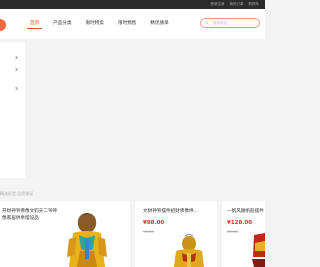 This screenshot has height=267, width=320. What do you see at coordinates (254, 4) in the screenshot?
I see `top-link-cart: 购物车` at bounding box center [254, 4].